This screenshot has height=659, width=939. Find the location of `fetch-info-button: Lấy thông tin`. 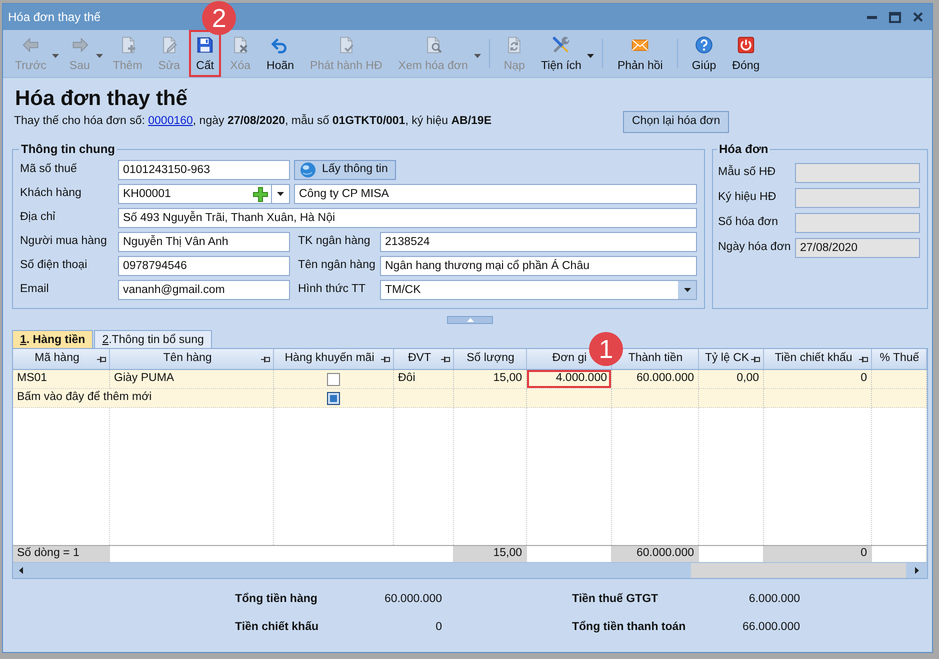

fetch-info-button: Lấy thông tin is located at coordinates (345, 170).